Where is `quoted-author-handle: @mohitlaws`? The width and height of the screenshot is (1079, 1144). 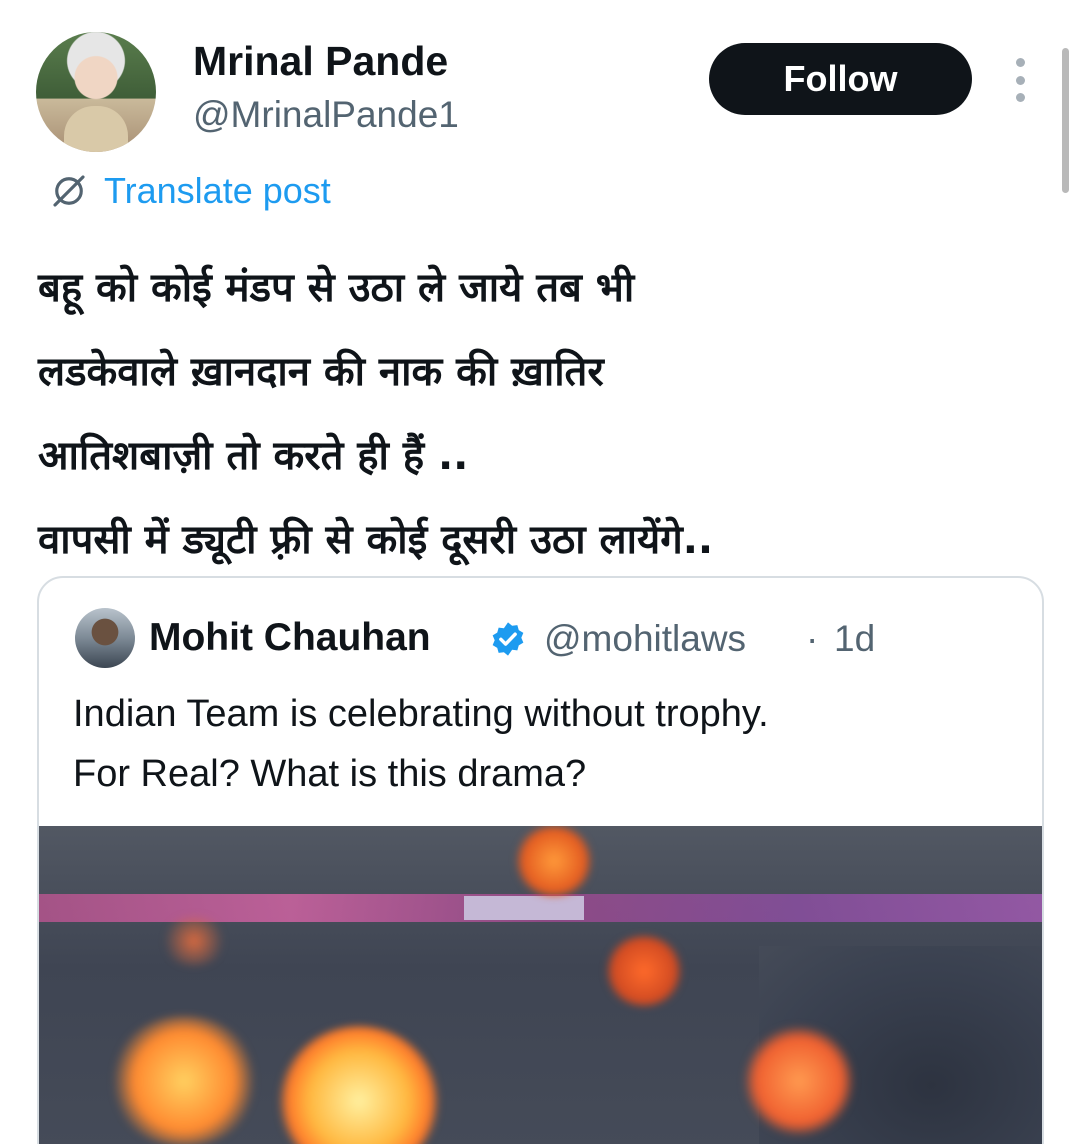
quoted-author-handle: @mohitlaws is located at coordinates (645, 638).